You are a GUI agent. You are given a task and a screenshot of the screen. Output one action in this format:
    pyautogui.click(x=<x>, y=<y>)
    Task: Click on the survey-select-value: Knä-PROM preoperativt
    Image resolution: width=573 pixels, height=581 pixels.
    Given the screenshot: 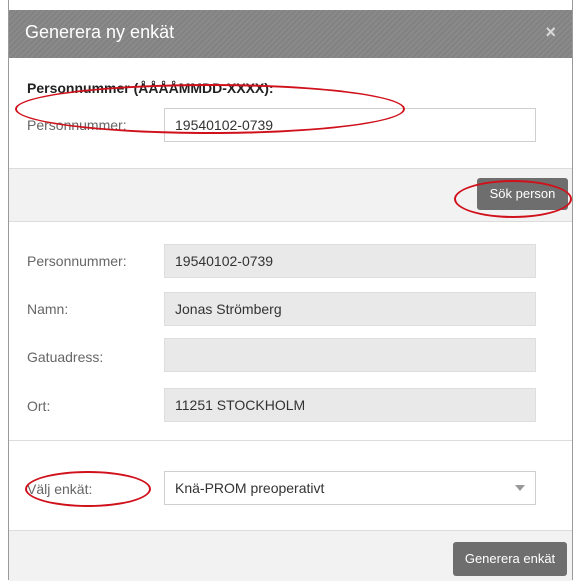 What is the action you would take?
    pyautogui.click(x=250, y=488)
    